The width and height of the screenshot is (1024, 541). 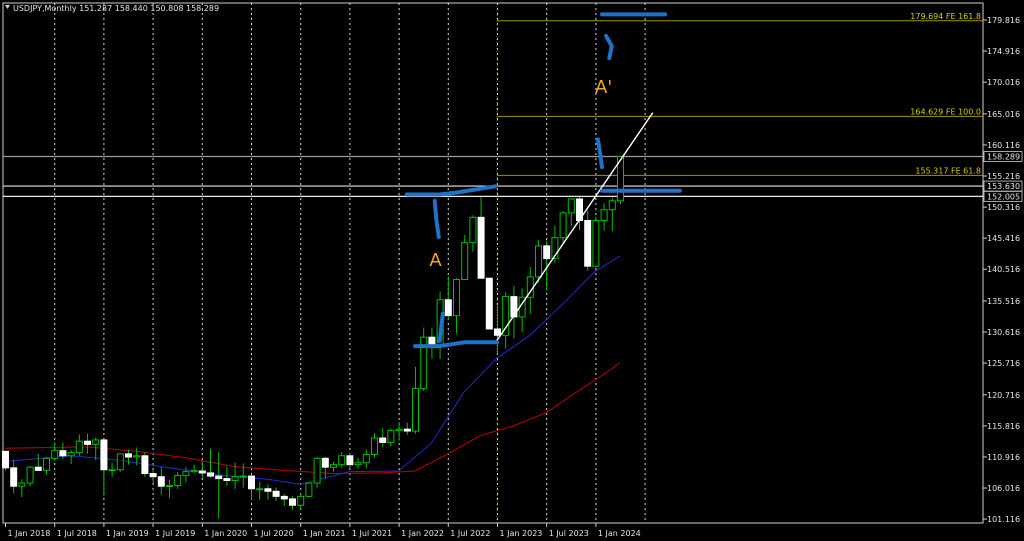 I want to click on y-tick-label: 174.916, so click(x=1003, y=51).